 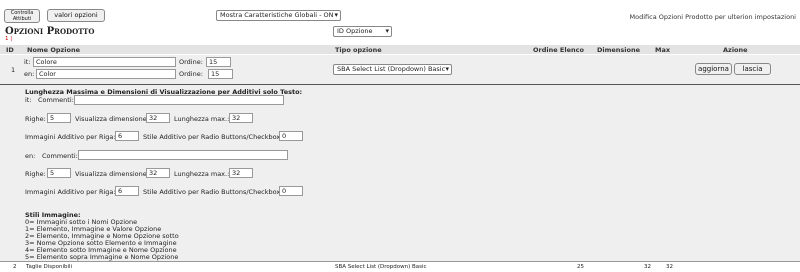 What do you see at coordinates (158, 173) in the screenshot?
I see `vis-en-input: 32` at bounding box center [158, 173].